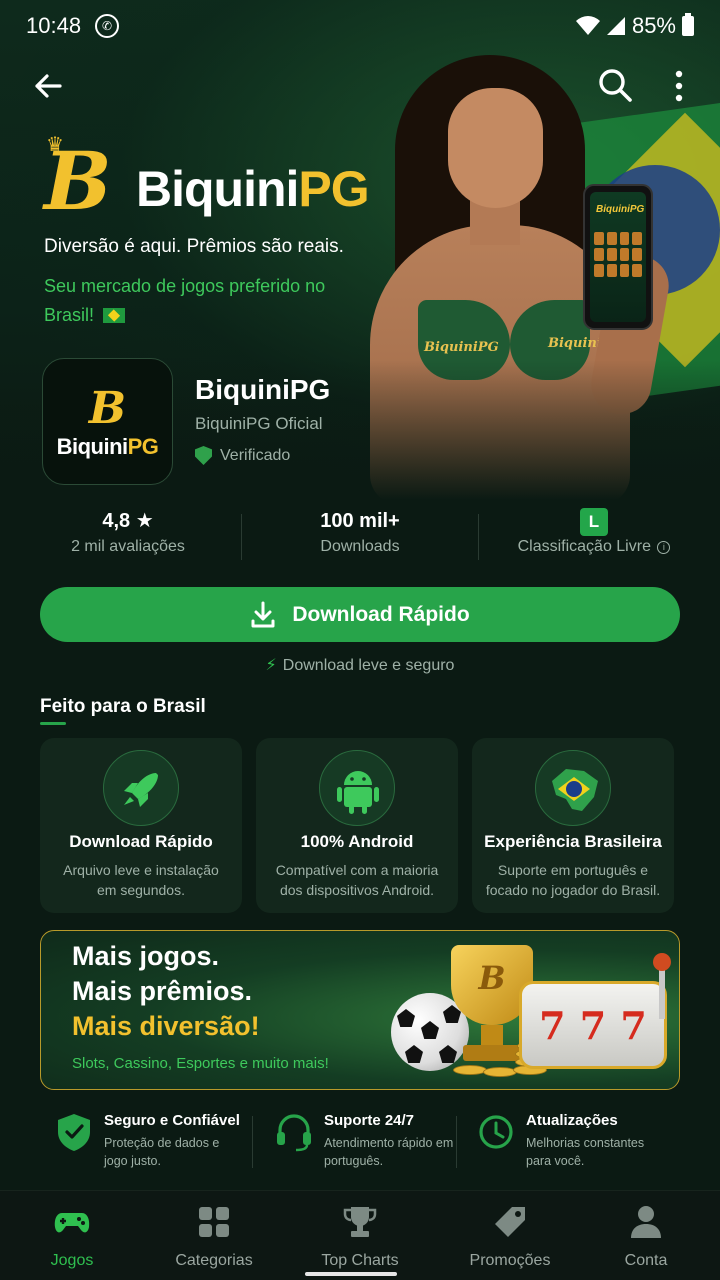 The width and height of the screenshot is (720, 1280). What do you see at coordinates (360, 86) in the screenshot?
I see `top-app-bar` at bounding box center [360, 86].